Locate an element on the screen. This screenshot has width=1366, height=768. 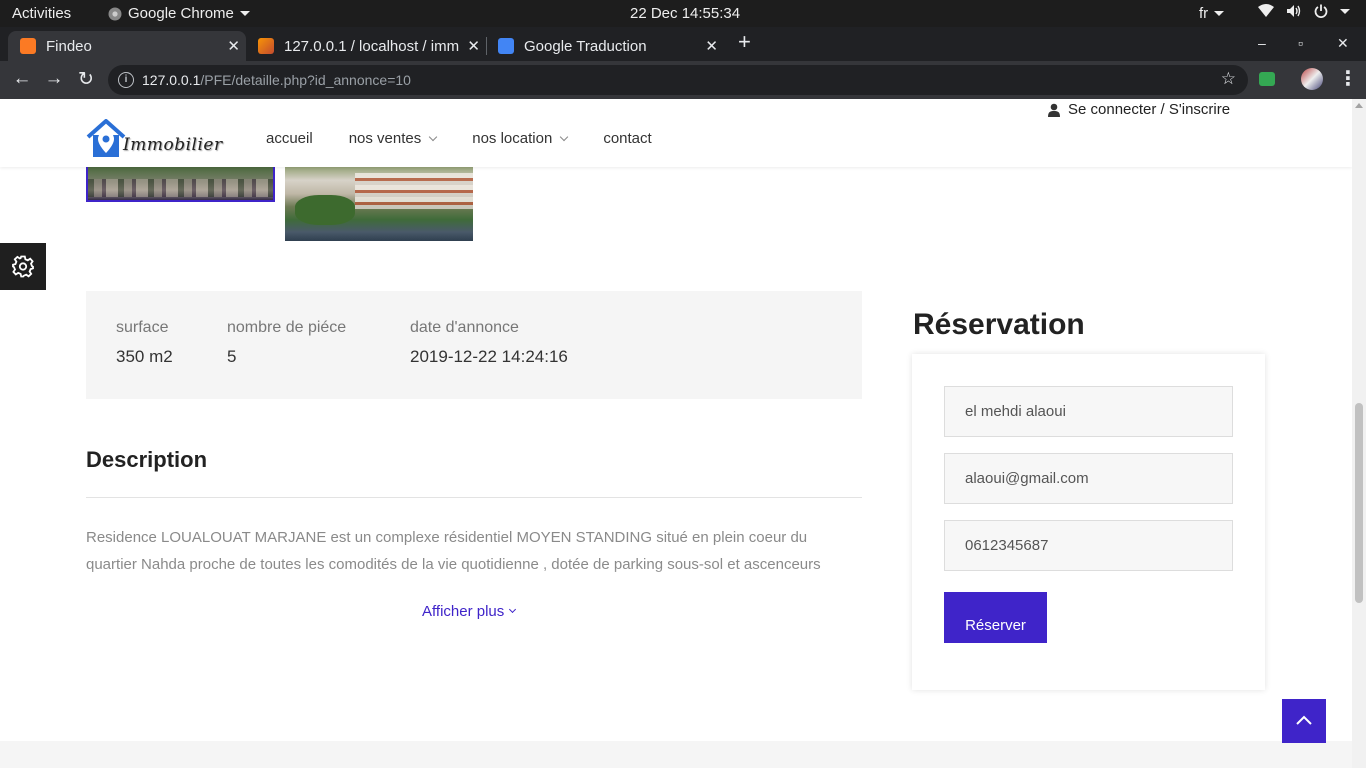
nav-nos-ventes: nos ventes is located at coordinates (393, 138).